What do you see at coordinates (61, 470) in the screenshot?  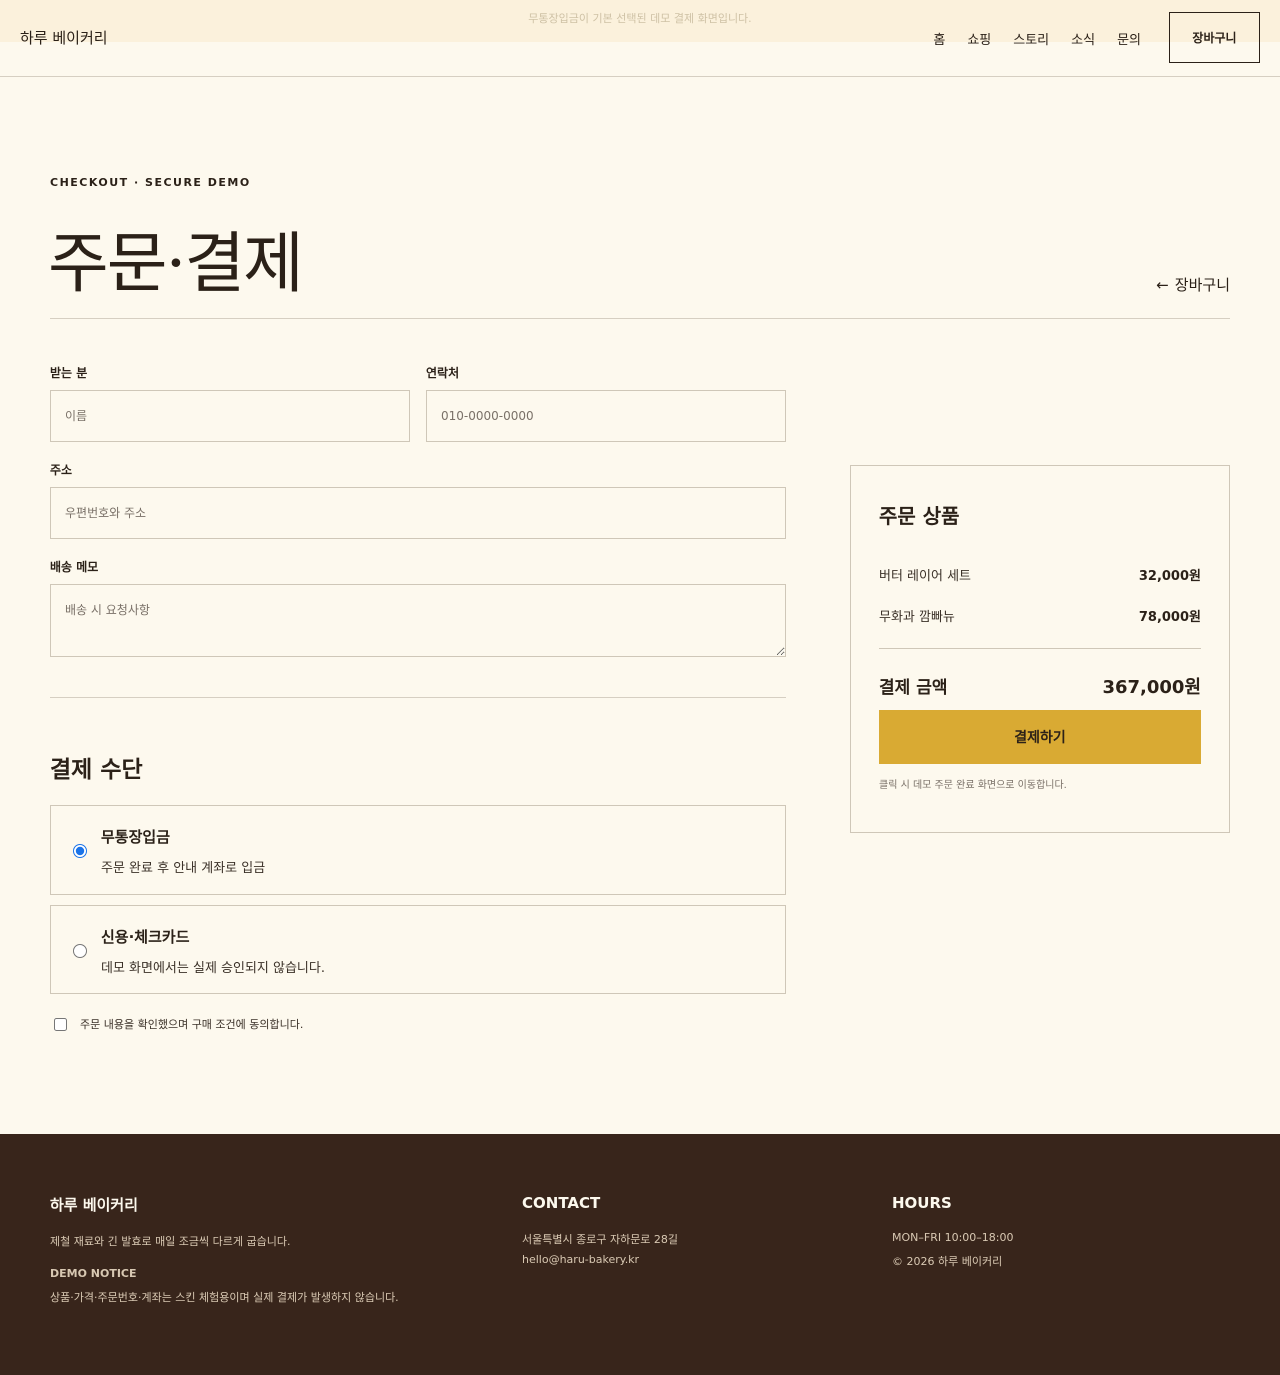 I see `address-label: 주소` at bounding box center [61, 470].